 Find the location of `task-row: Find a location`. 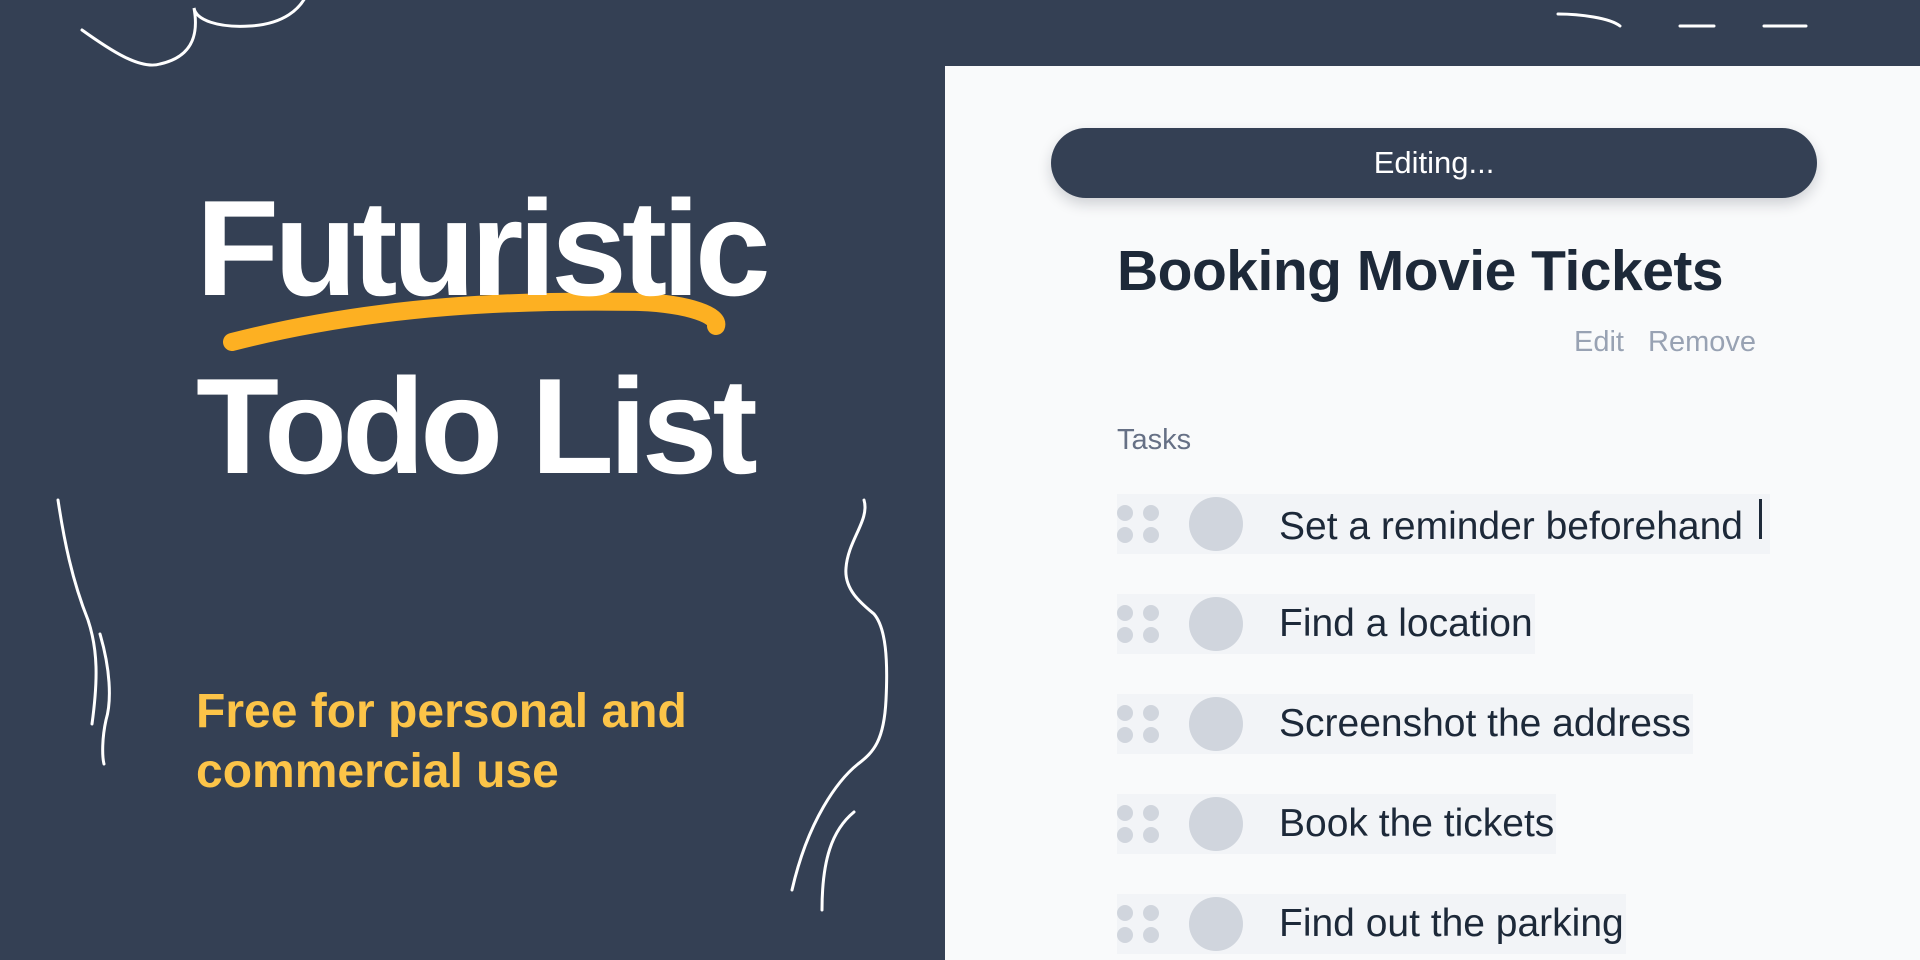

task-row: Find a location is located at coordinates (1326, 624).